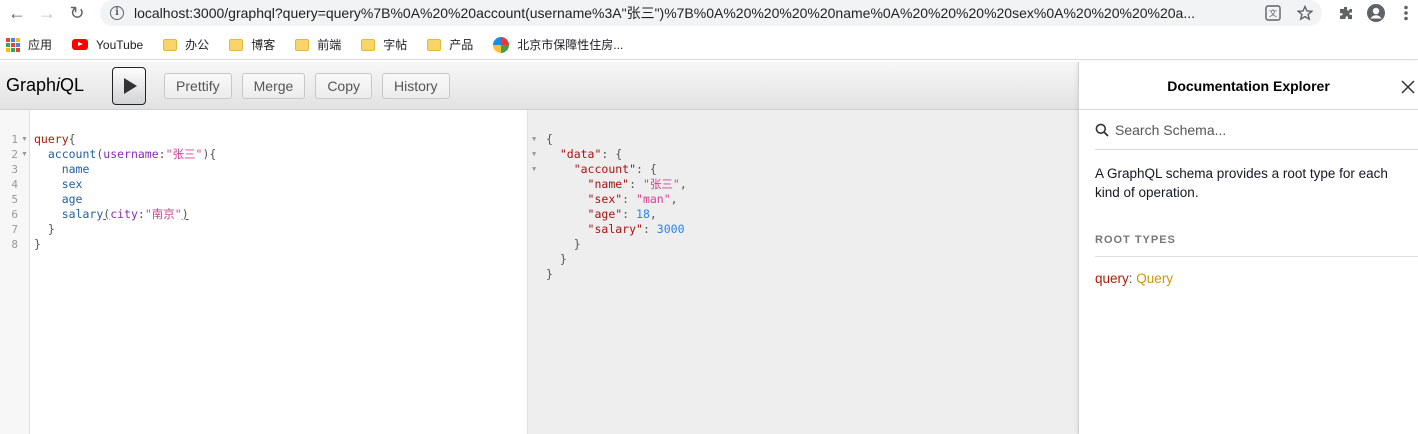 The height and width of the screenshot is (434, 1418). What do you see at coordinates (605, 199) in the screenshot?
I see `sex-key: "sex"` at bounding box center [605, 199].